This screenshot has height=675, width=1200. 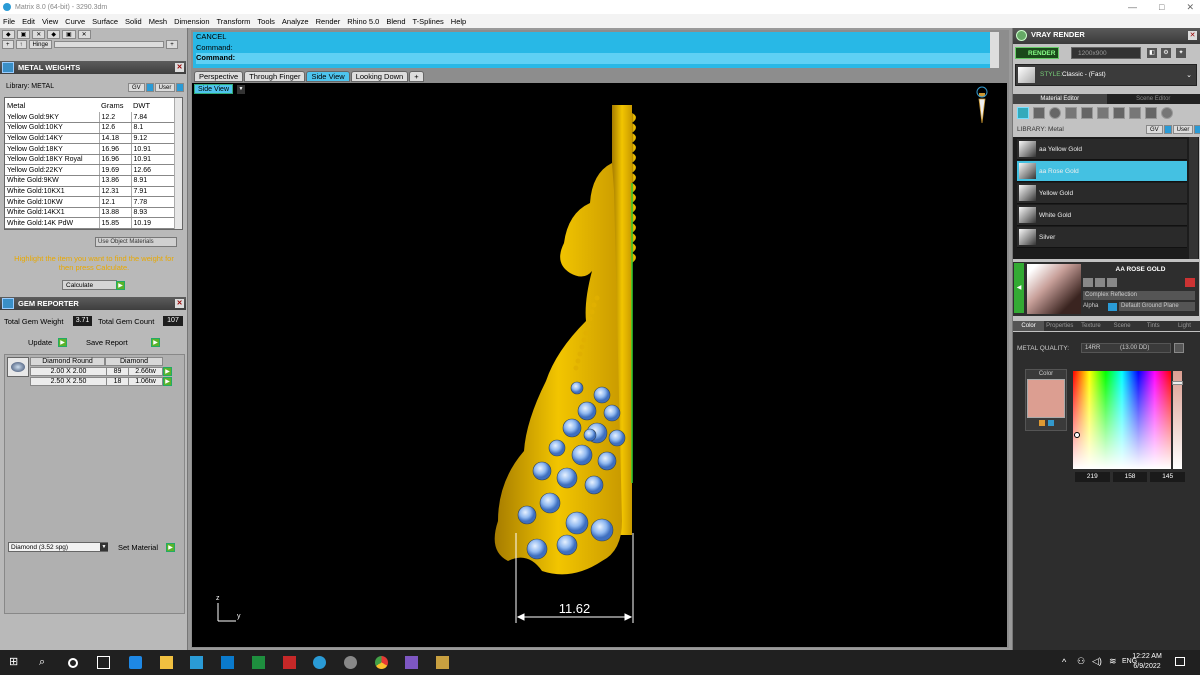 I want to click on set-material-button: Set Material, so click(x=138, y=547).